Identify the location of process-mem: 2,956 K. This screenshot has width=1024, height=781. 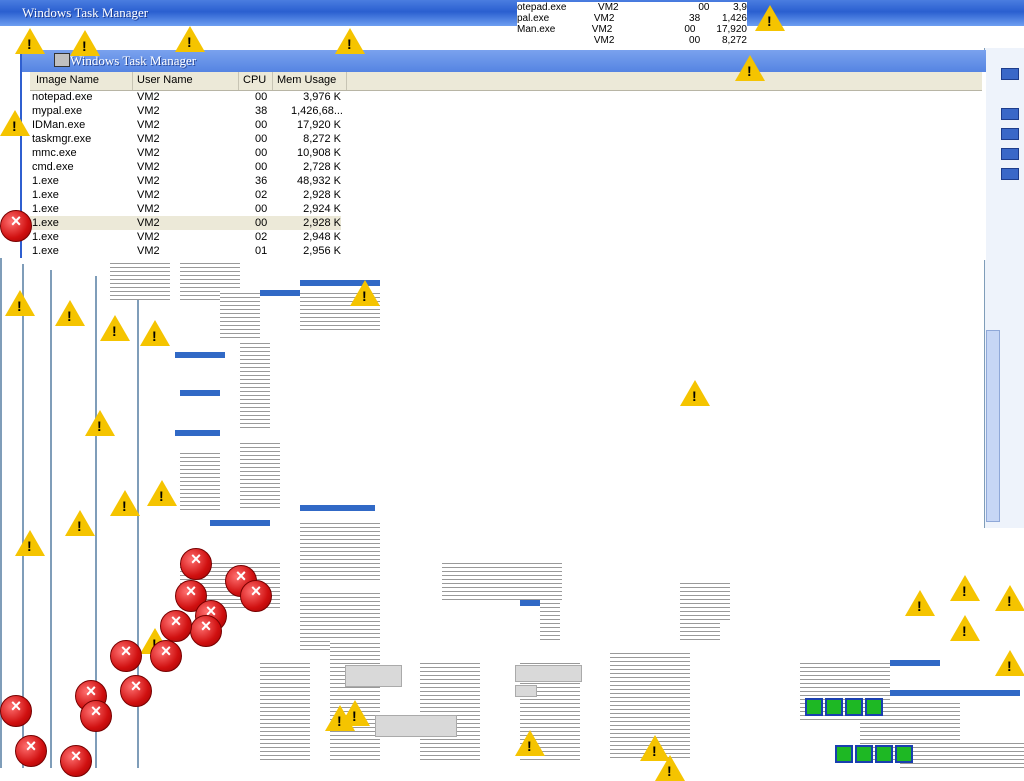
(322, 251).